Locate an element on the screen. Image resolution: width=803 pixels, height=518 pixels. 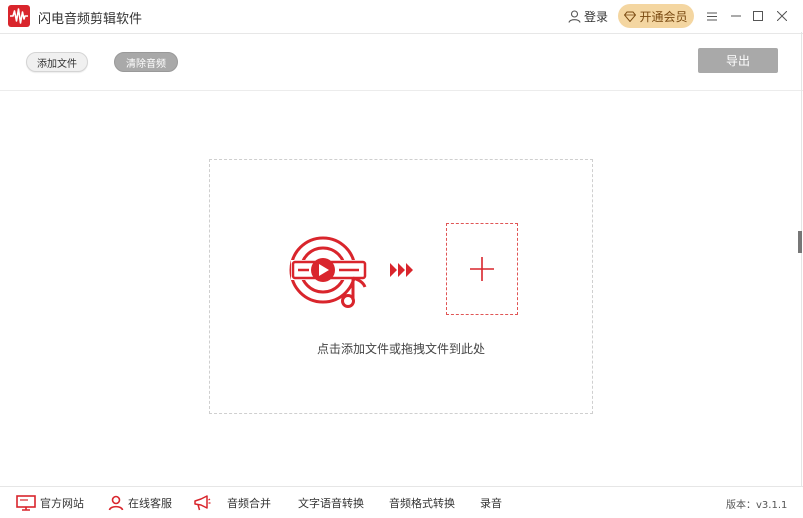
minimize-icon is located at coordinates (736, 16).